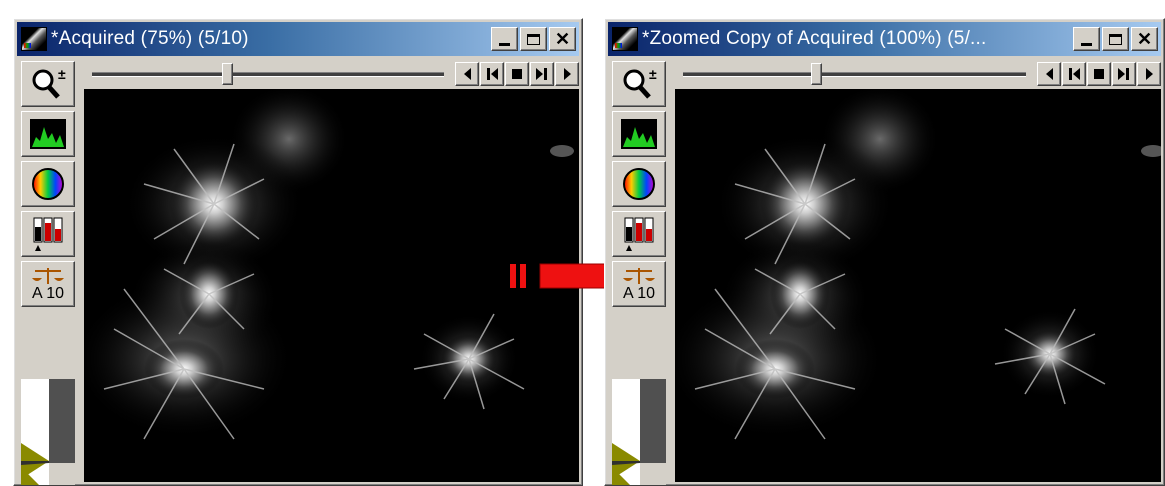  I want to click on title-bar: *Acquired (75%) (5/10) ✕, so click(298, 39).